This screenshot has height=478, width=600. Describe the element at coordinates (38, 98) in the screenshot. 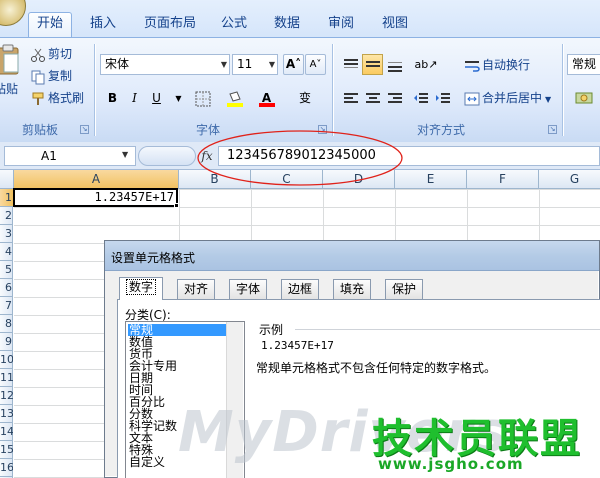

I see `format-painter-icon` at that location.